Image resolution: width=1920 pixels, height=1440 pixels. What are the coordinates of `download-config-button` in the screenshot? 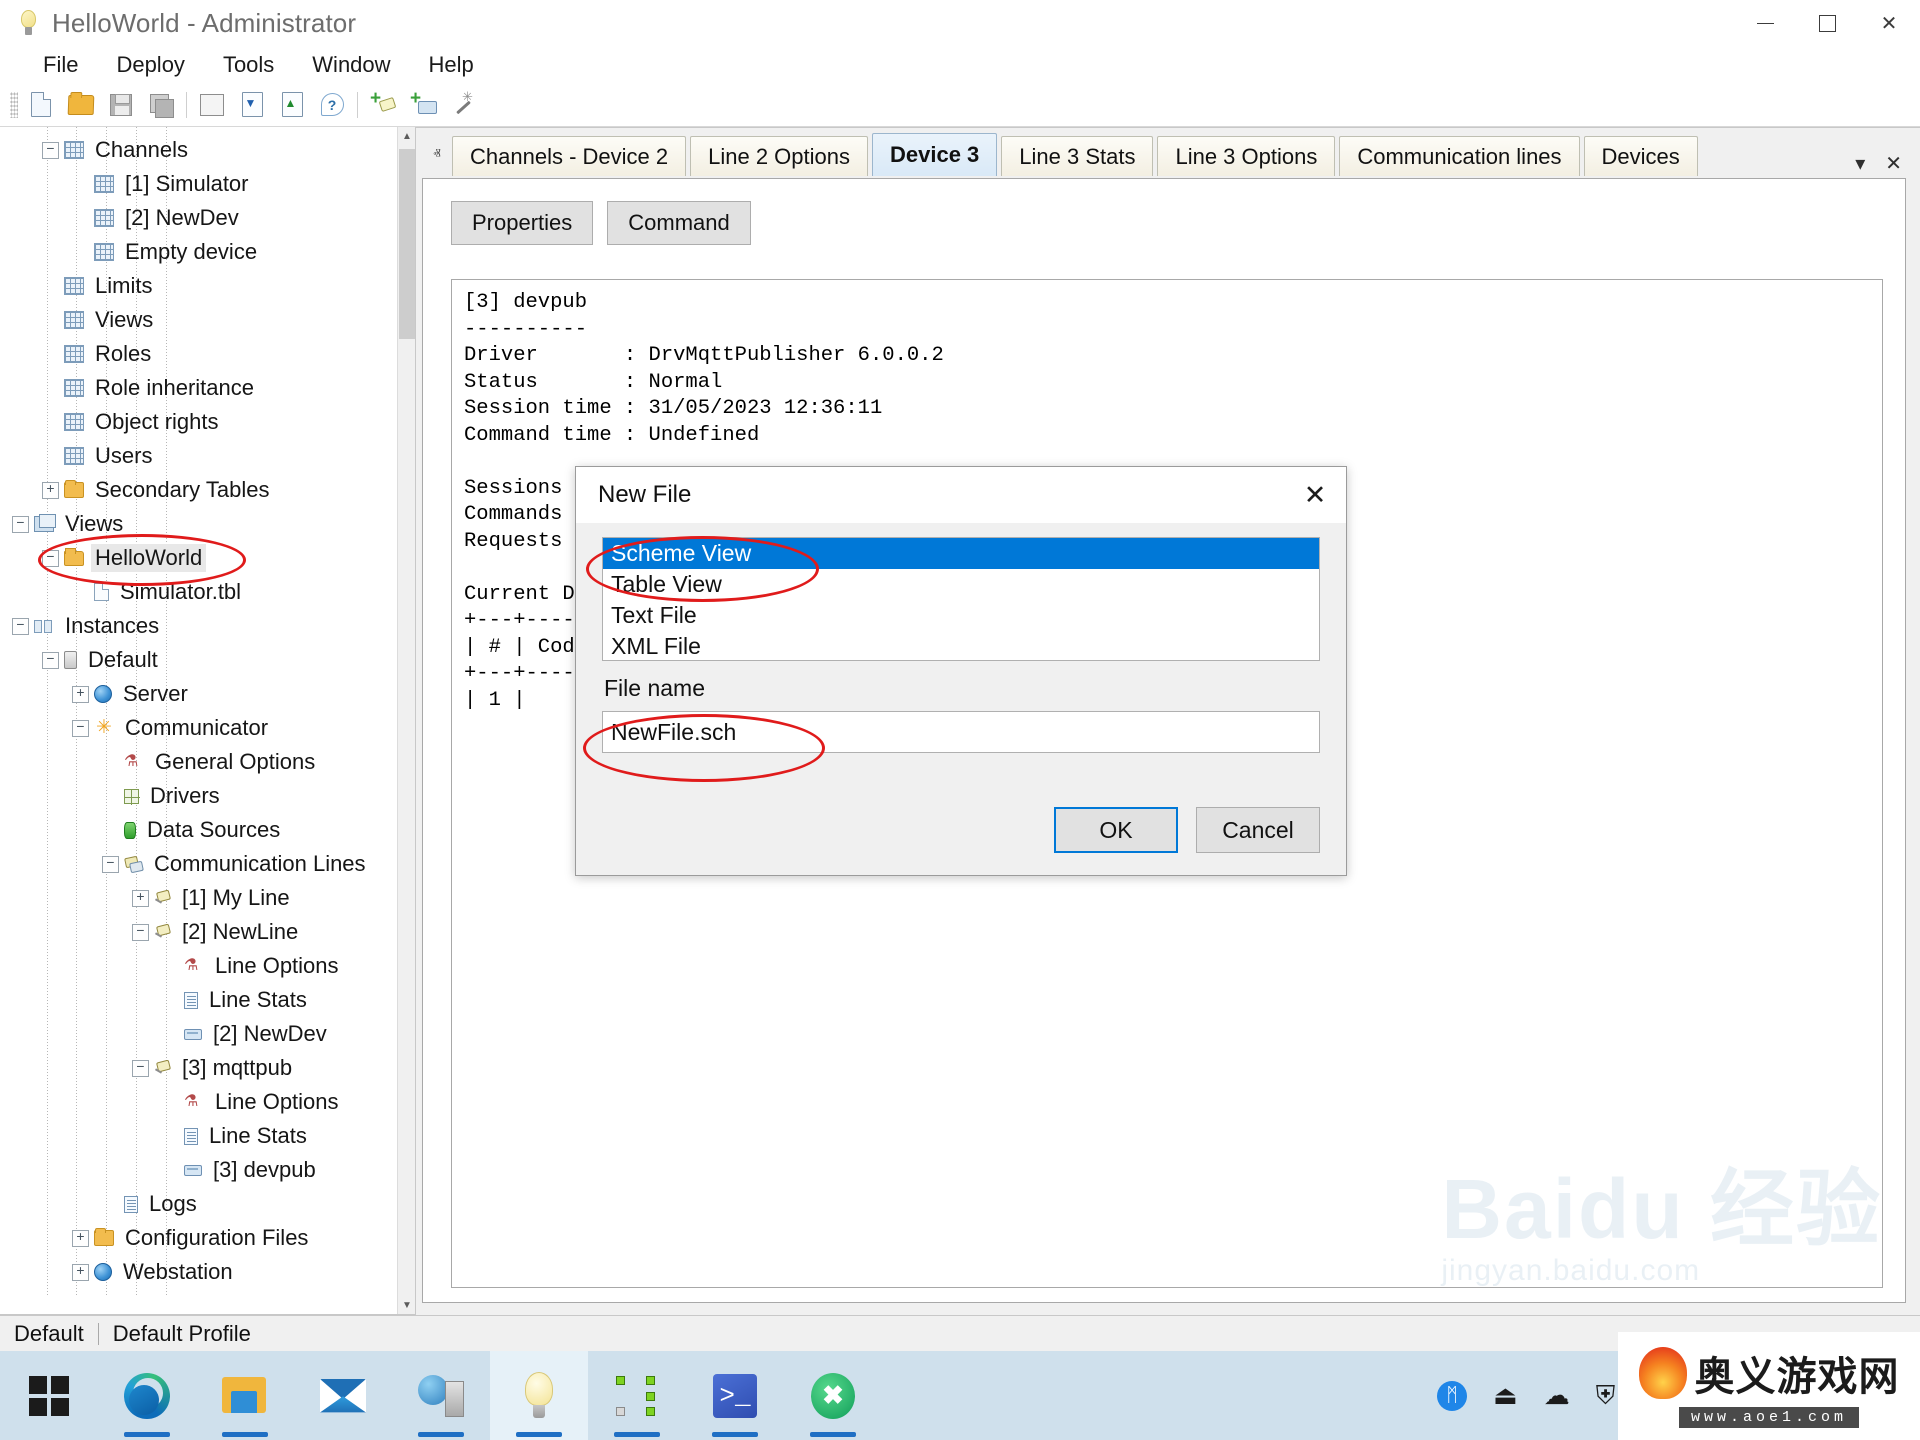 It's located at (252, 105).